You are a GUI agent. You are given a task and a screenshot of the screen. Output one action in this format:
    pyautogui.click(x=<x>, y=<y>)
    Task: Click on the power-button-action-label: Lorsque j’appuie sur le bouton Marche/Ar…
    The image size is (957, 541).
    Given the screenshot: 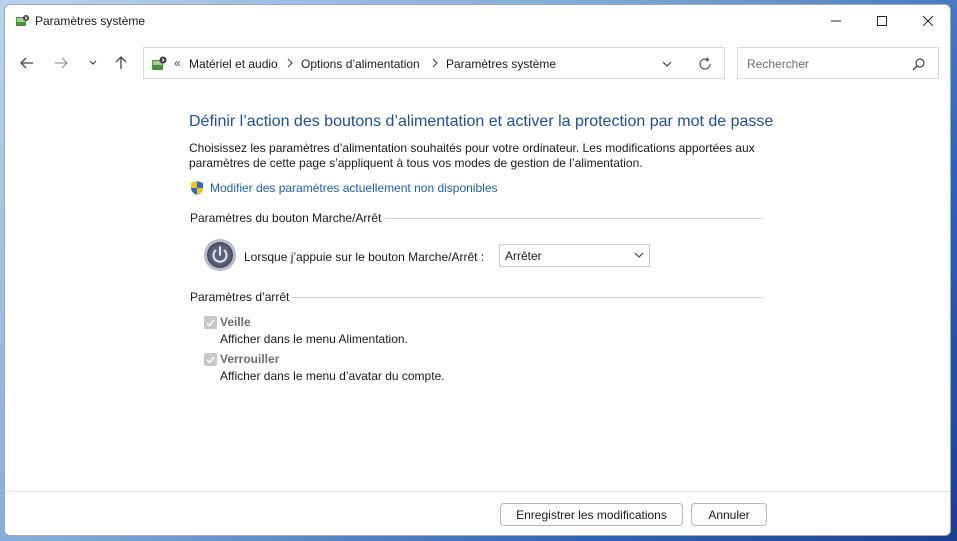 What is the action you would take?
    pyautogui.click(x=364, y=257)
    